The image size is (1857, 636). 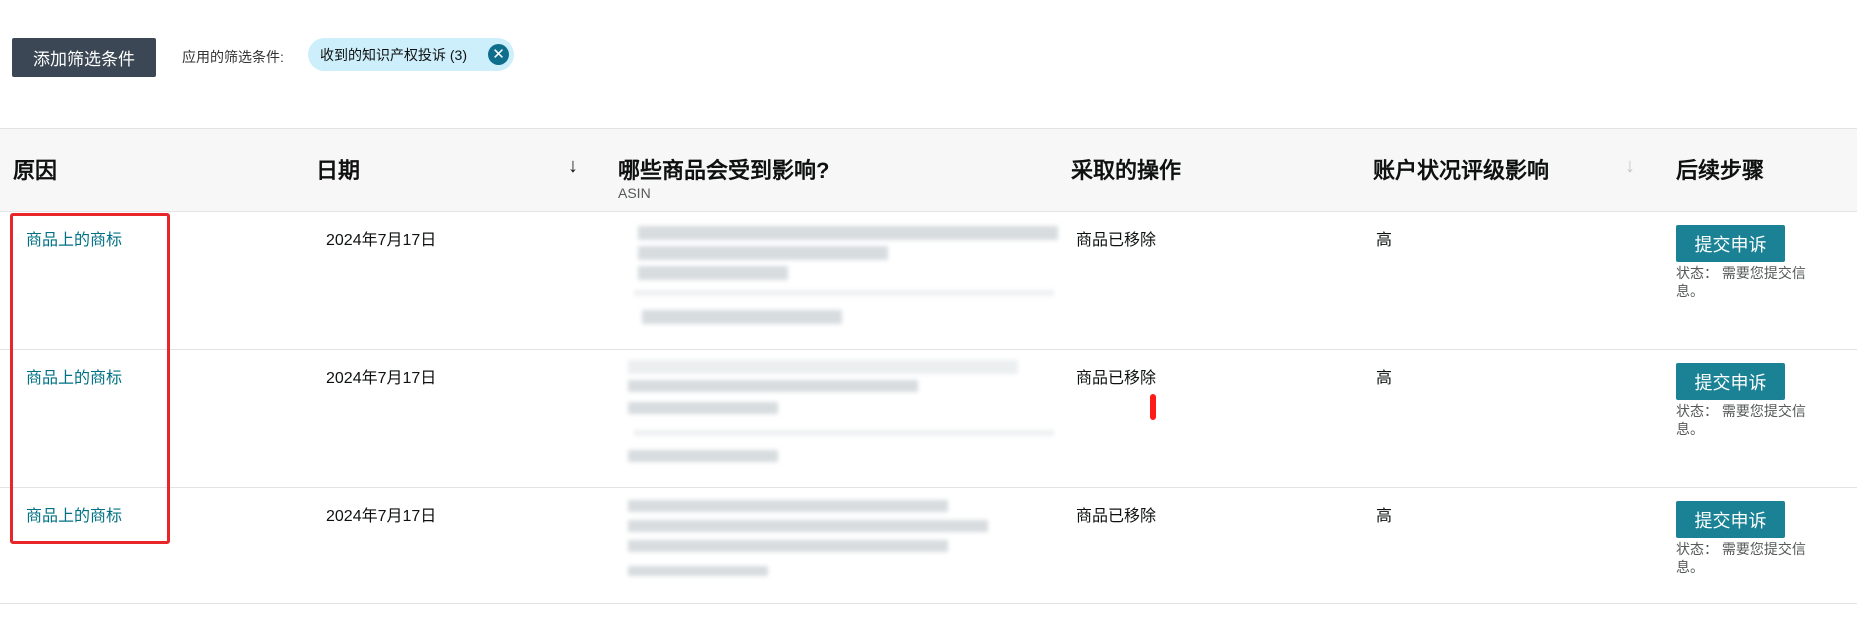 What do you see at coordinates (1126, 170) in the screenshot?
I see `header-action: 采取的操作` at bounding box center [1126, 170].